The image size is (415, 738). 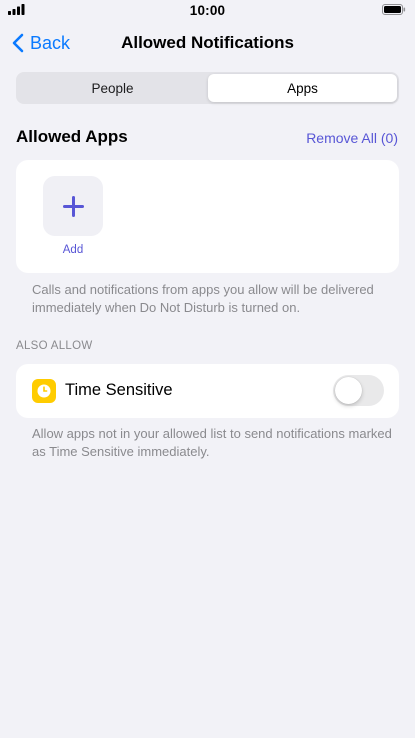 What do you see at coordinates (72, 136) in the screenshot?
I see `allowed-apps-title: Allowed Apps` at bounding box center [72, 136].